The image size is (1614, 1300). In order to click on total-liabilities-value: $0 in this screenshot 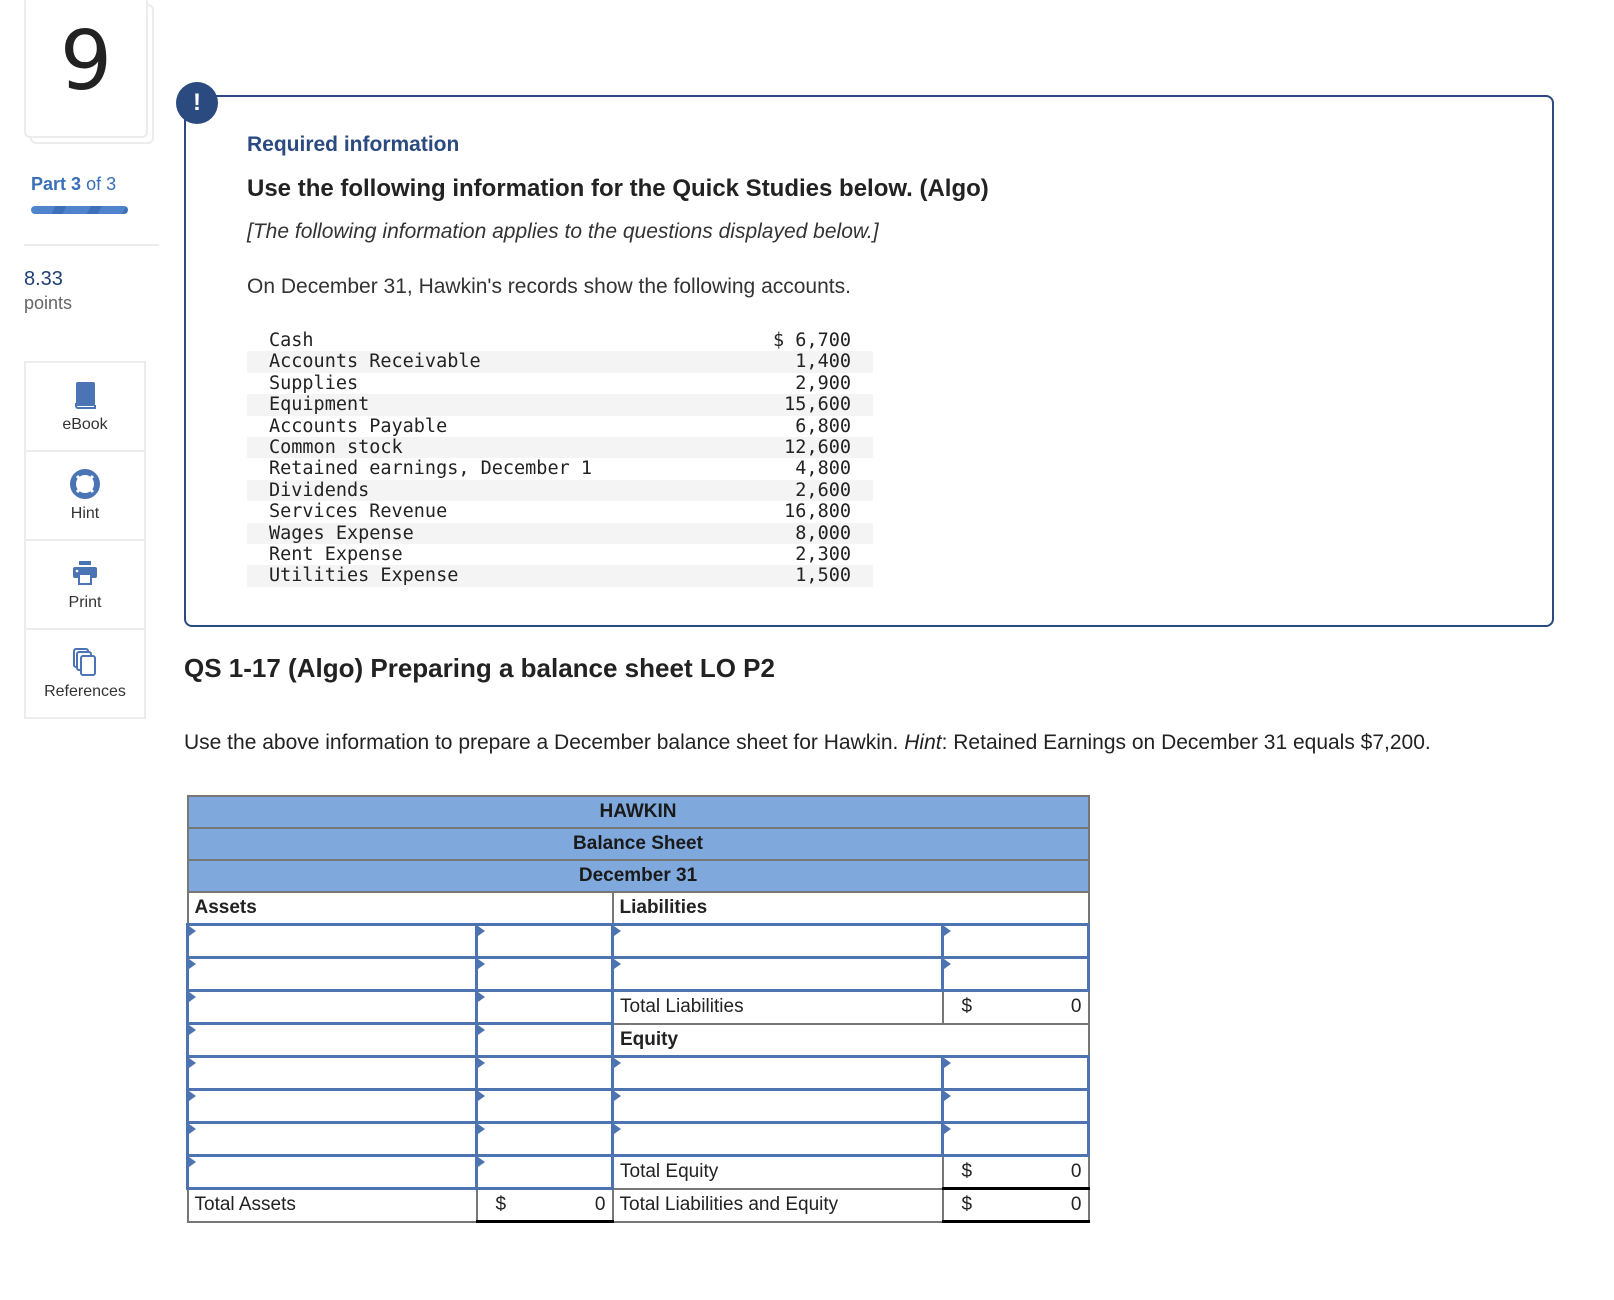, I will do `click(1015, 1007)`.